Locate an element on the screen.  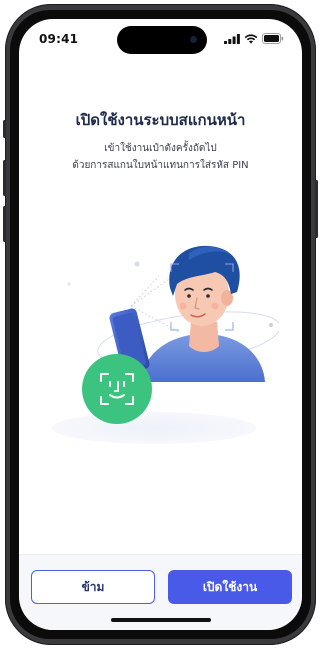
enable-button: เปิดใช้งาน is located at coordinates (230, 587).